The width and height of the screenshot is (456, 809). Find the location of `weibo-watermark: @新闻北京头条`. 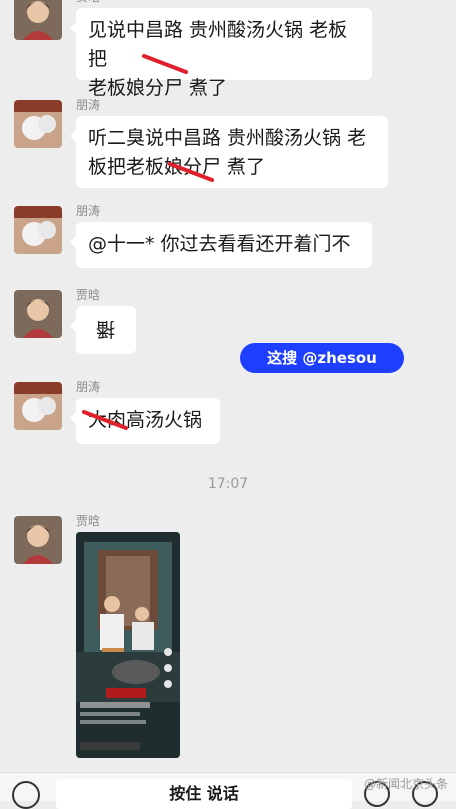

weibo-watermark: @新闻北京头条 is located at coordinates (405, 784).